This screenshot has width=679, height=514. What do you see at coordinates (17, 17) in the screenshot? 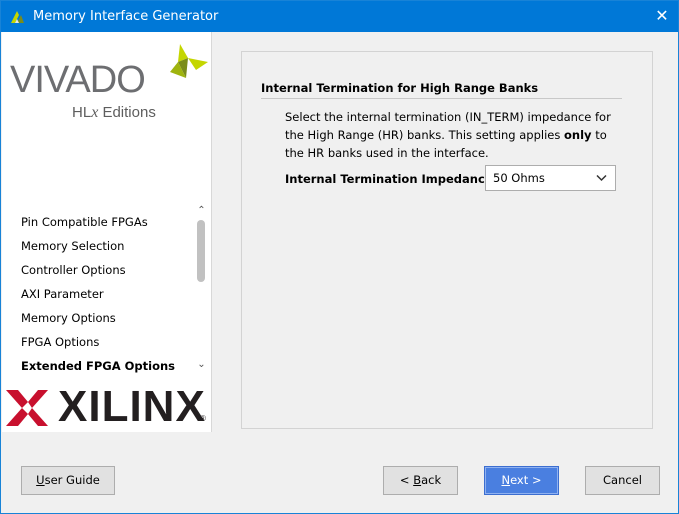
I see `vivado-icon` at bounding box center [17, 17].